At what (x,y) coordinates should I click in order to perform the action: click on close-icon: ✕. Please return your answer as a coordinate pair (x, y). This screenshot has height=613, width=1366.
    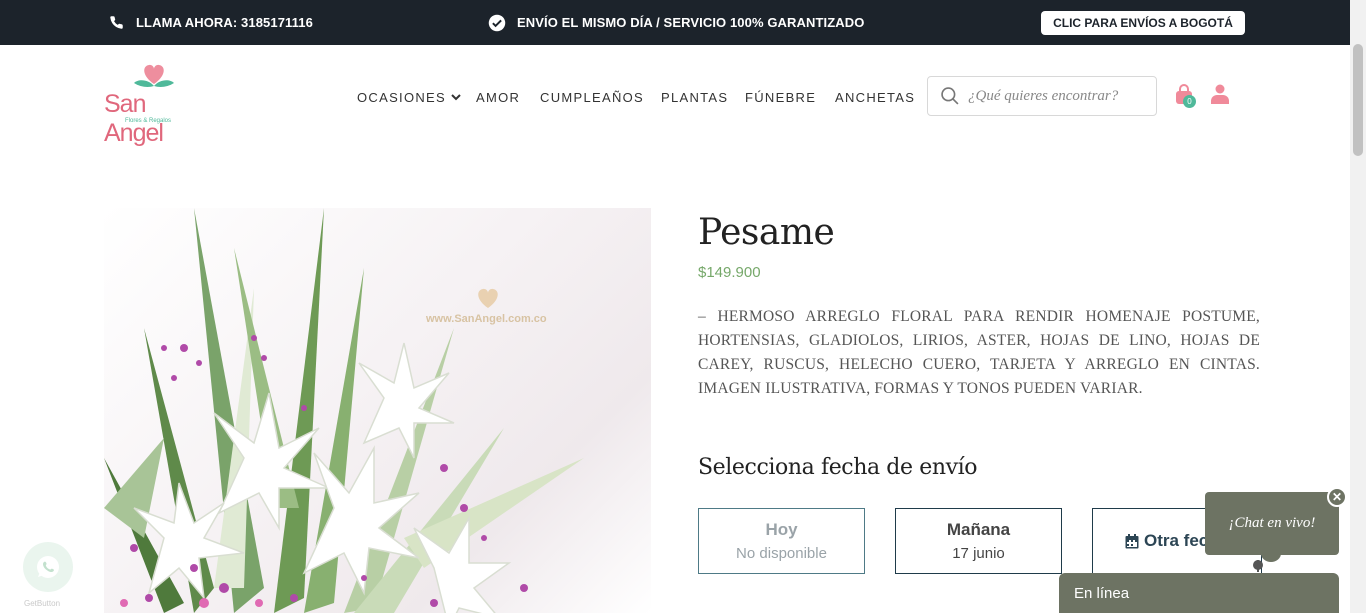
    Looking at the image, I should click on (1337, 497).